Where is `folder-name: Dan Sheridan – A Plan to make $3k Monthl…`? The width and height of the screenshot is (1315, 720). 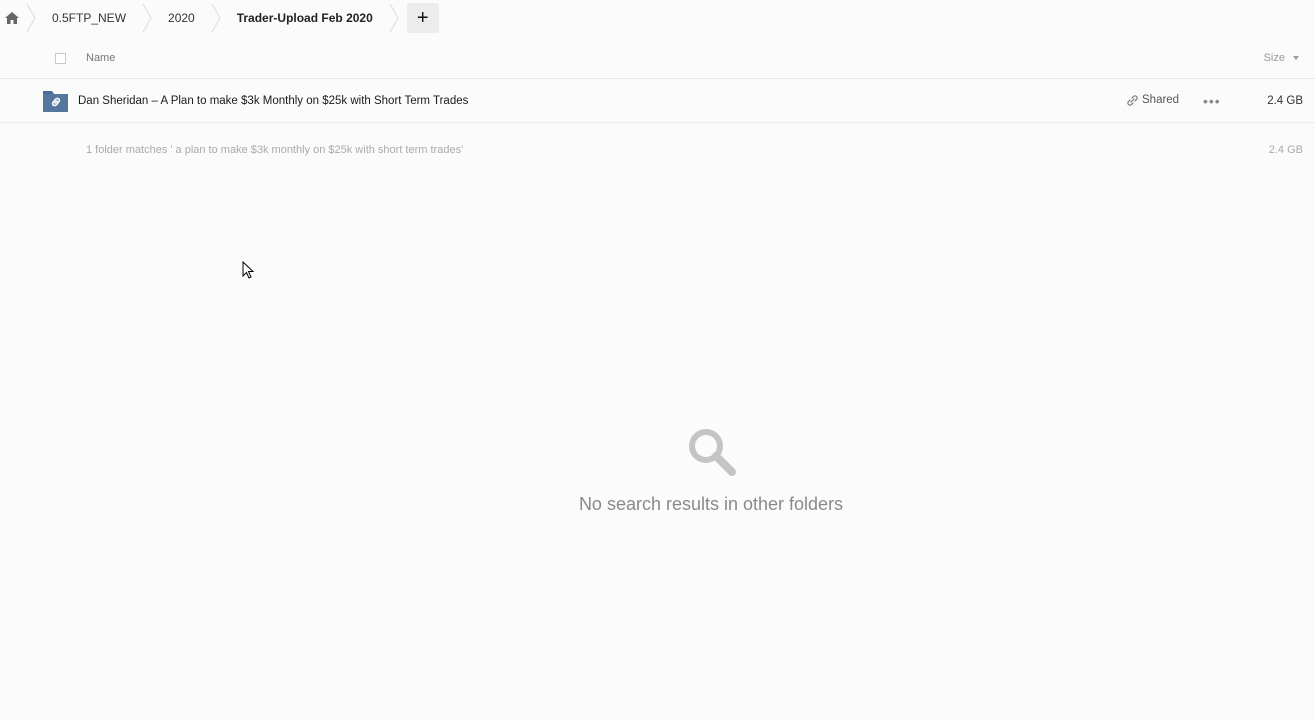
folder-name: Dan Sheridan – A Plan to make $3k Monthl… is located at coordinates (273, 101).